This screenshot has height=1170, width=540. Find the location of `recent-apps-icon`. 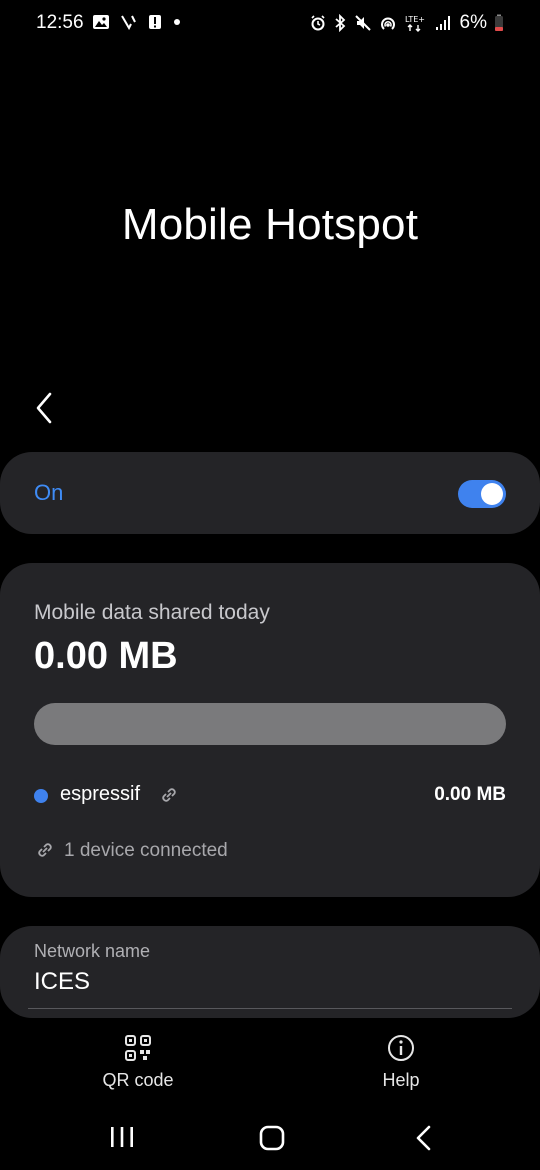

recent-apps-icon is located at coordinates (122, 1137).